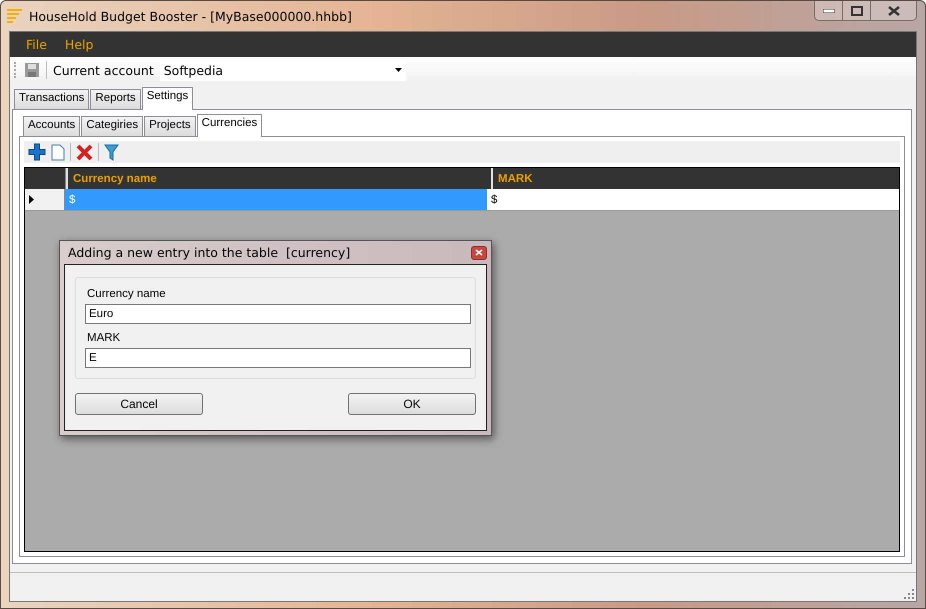 The width and height of the screenshot is (926, 609). What do you see at coordinates (14, 16) in the screenshot?
I see `app-logo-icon` at bounding box center [14, 16].